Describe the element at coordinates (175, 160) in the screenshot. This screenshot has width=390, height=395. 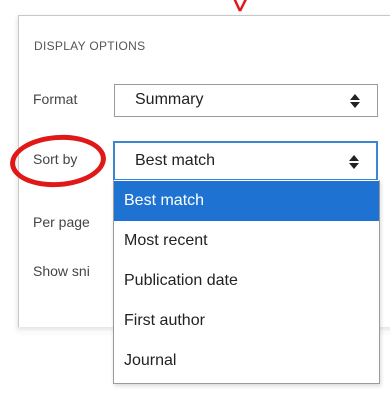
I see `sort-by-select-value: Best match` at that location.